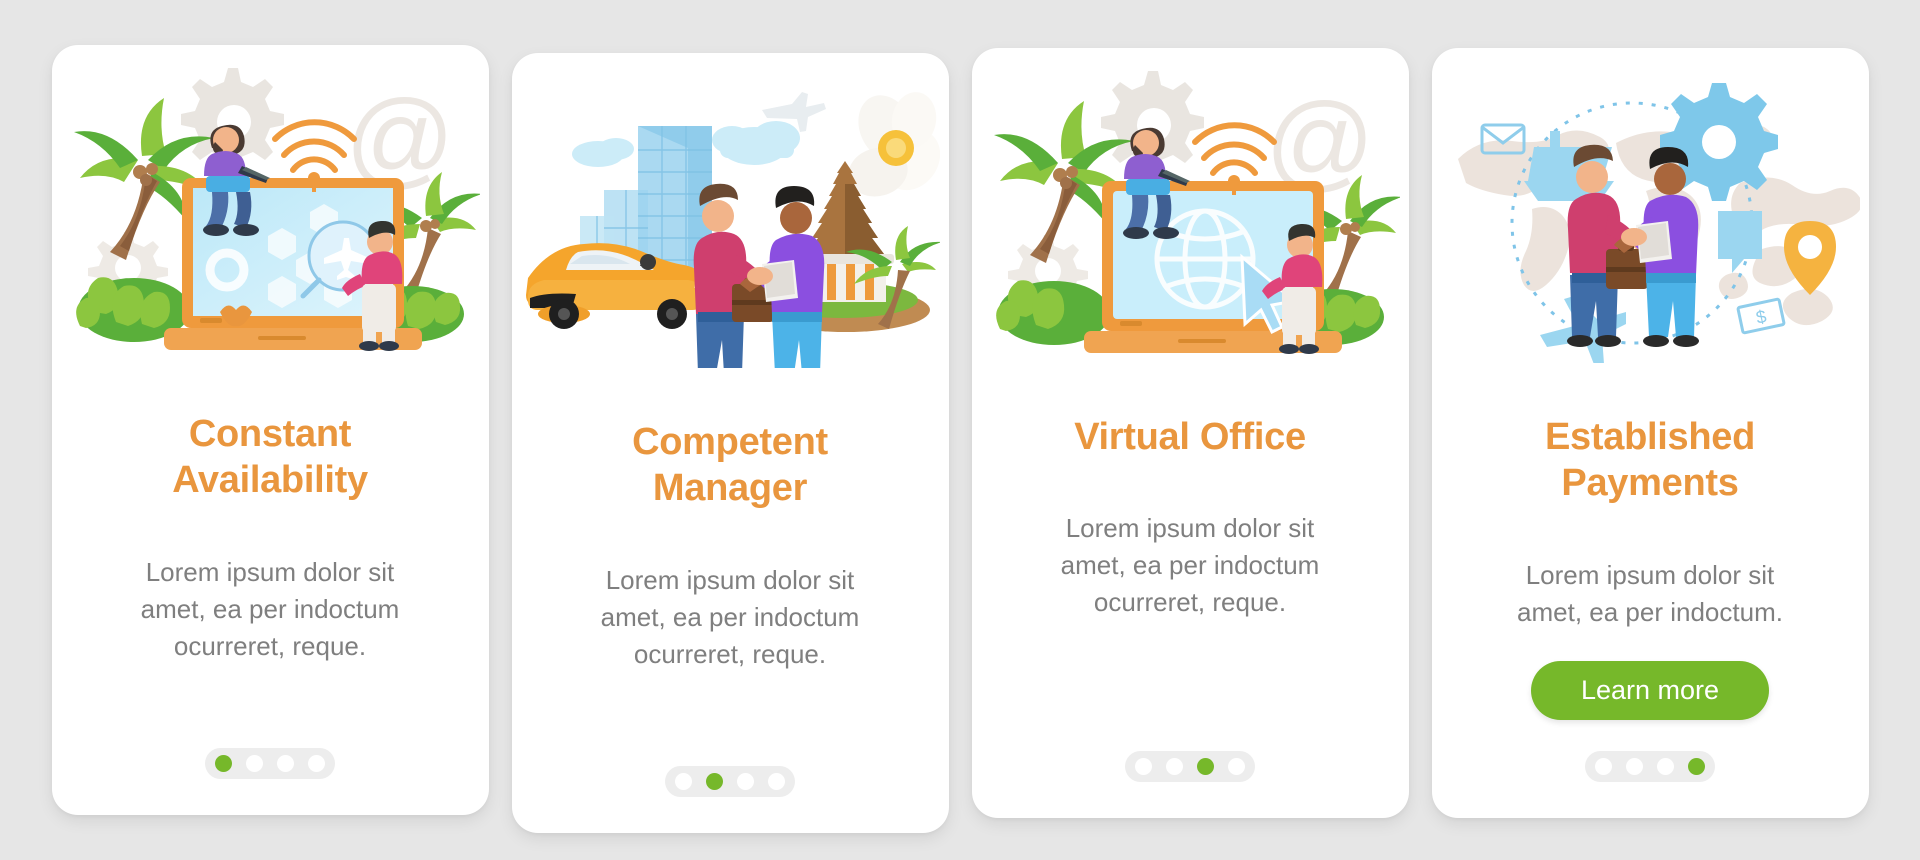 This screenshot has height=860, width=1920. Describe the element at coordinates (270, 457) in the screenshot. I see `card-title: Constant Availability` at that location.